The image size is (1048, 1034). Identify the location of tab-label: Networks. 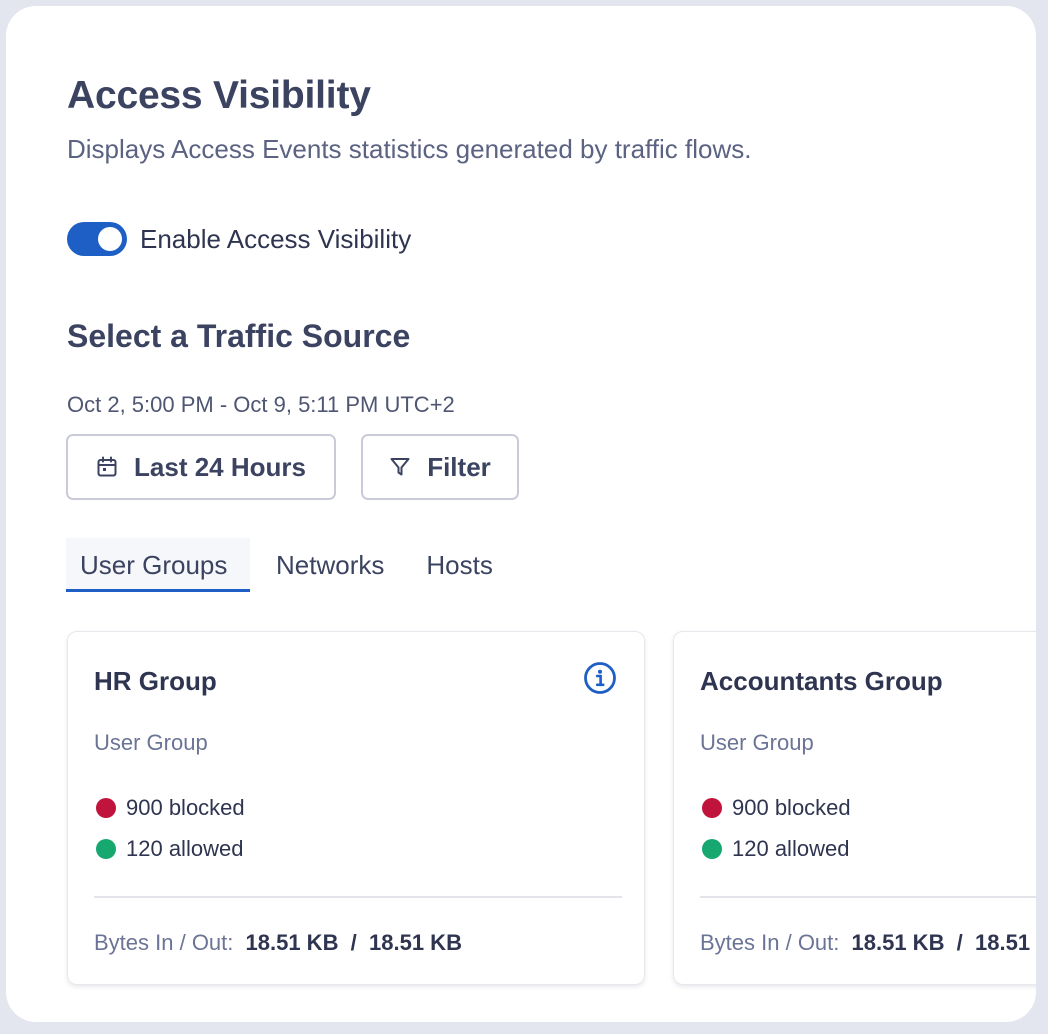
(330, 564).